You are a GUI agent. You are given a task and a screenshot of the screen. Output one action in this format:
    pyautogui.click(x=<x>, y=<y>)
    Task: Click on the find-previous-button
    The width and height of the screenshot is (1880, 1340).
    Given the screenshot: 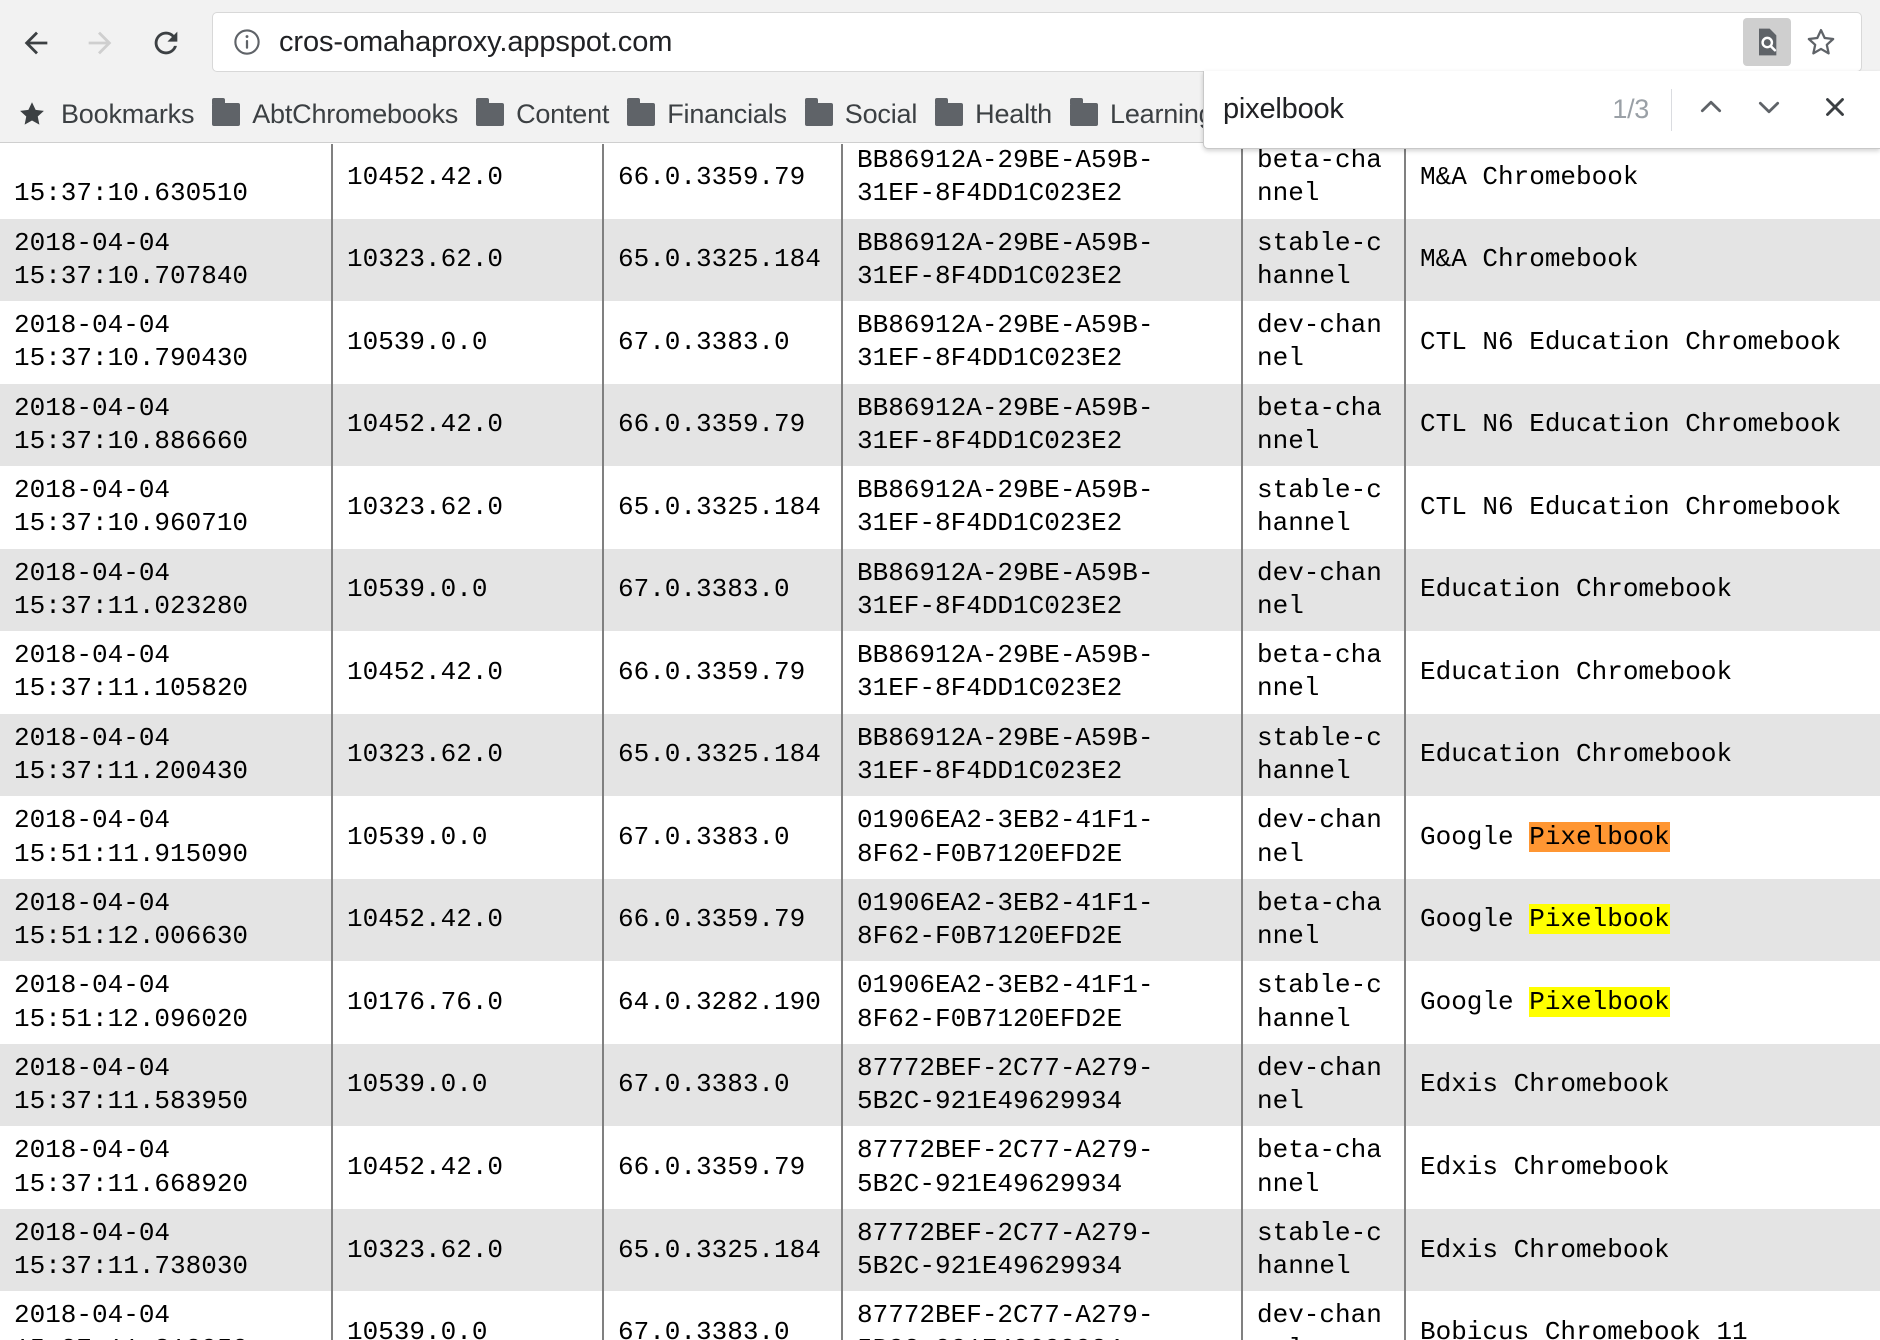 What is the action you would take?
    pyautogui.click(x=1711, y=110)
    